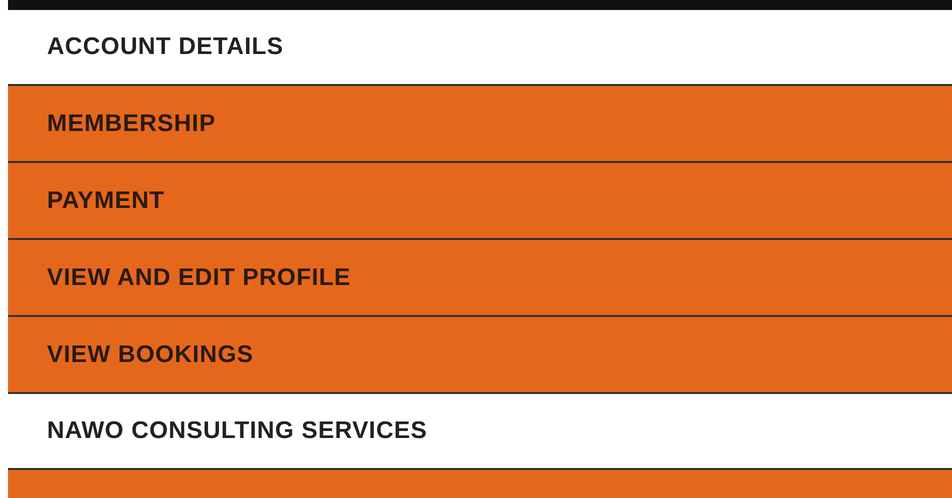  What do you see at coordinates (480, 484) in the screenshot?
I see `menu-item` at bounding box center [480, 484].